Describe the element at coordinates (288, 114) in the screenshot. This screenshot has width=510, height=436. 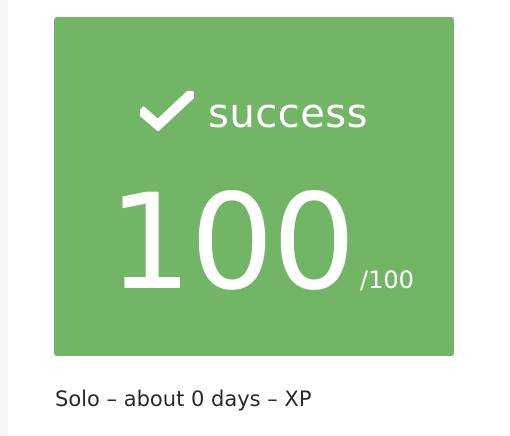
I see `status-label: success` at that location.